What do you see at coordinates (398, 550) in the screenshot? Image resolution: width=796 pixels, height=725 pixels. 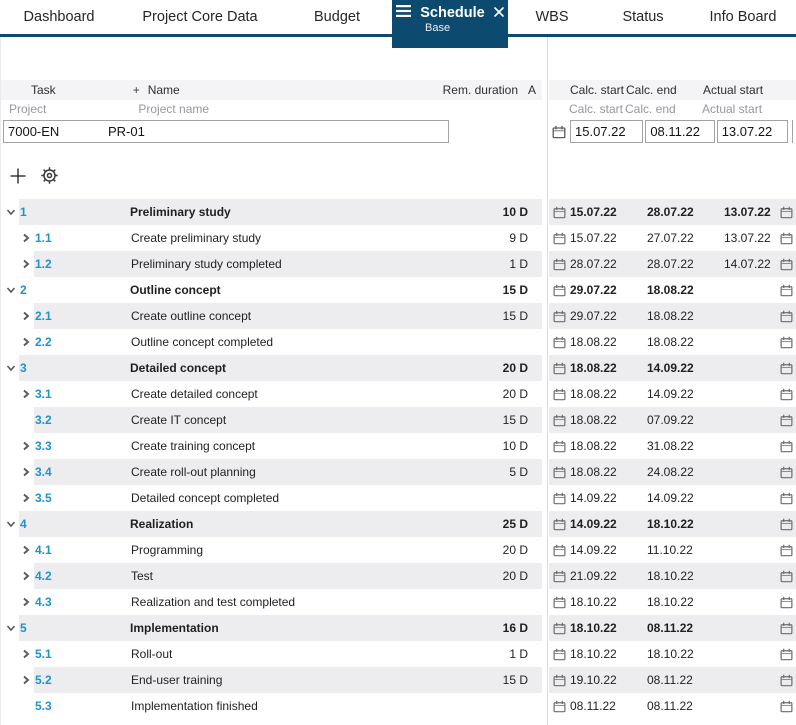 I see `task-row: 4.1 Programming 20 D 14.09.22 11.10.22` at bounding box center [398, 550].